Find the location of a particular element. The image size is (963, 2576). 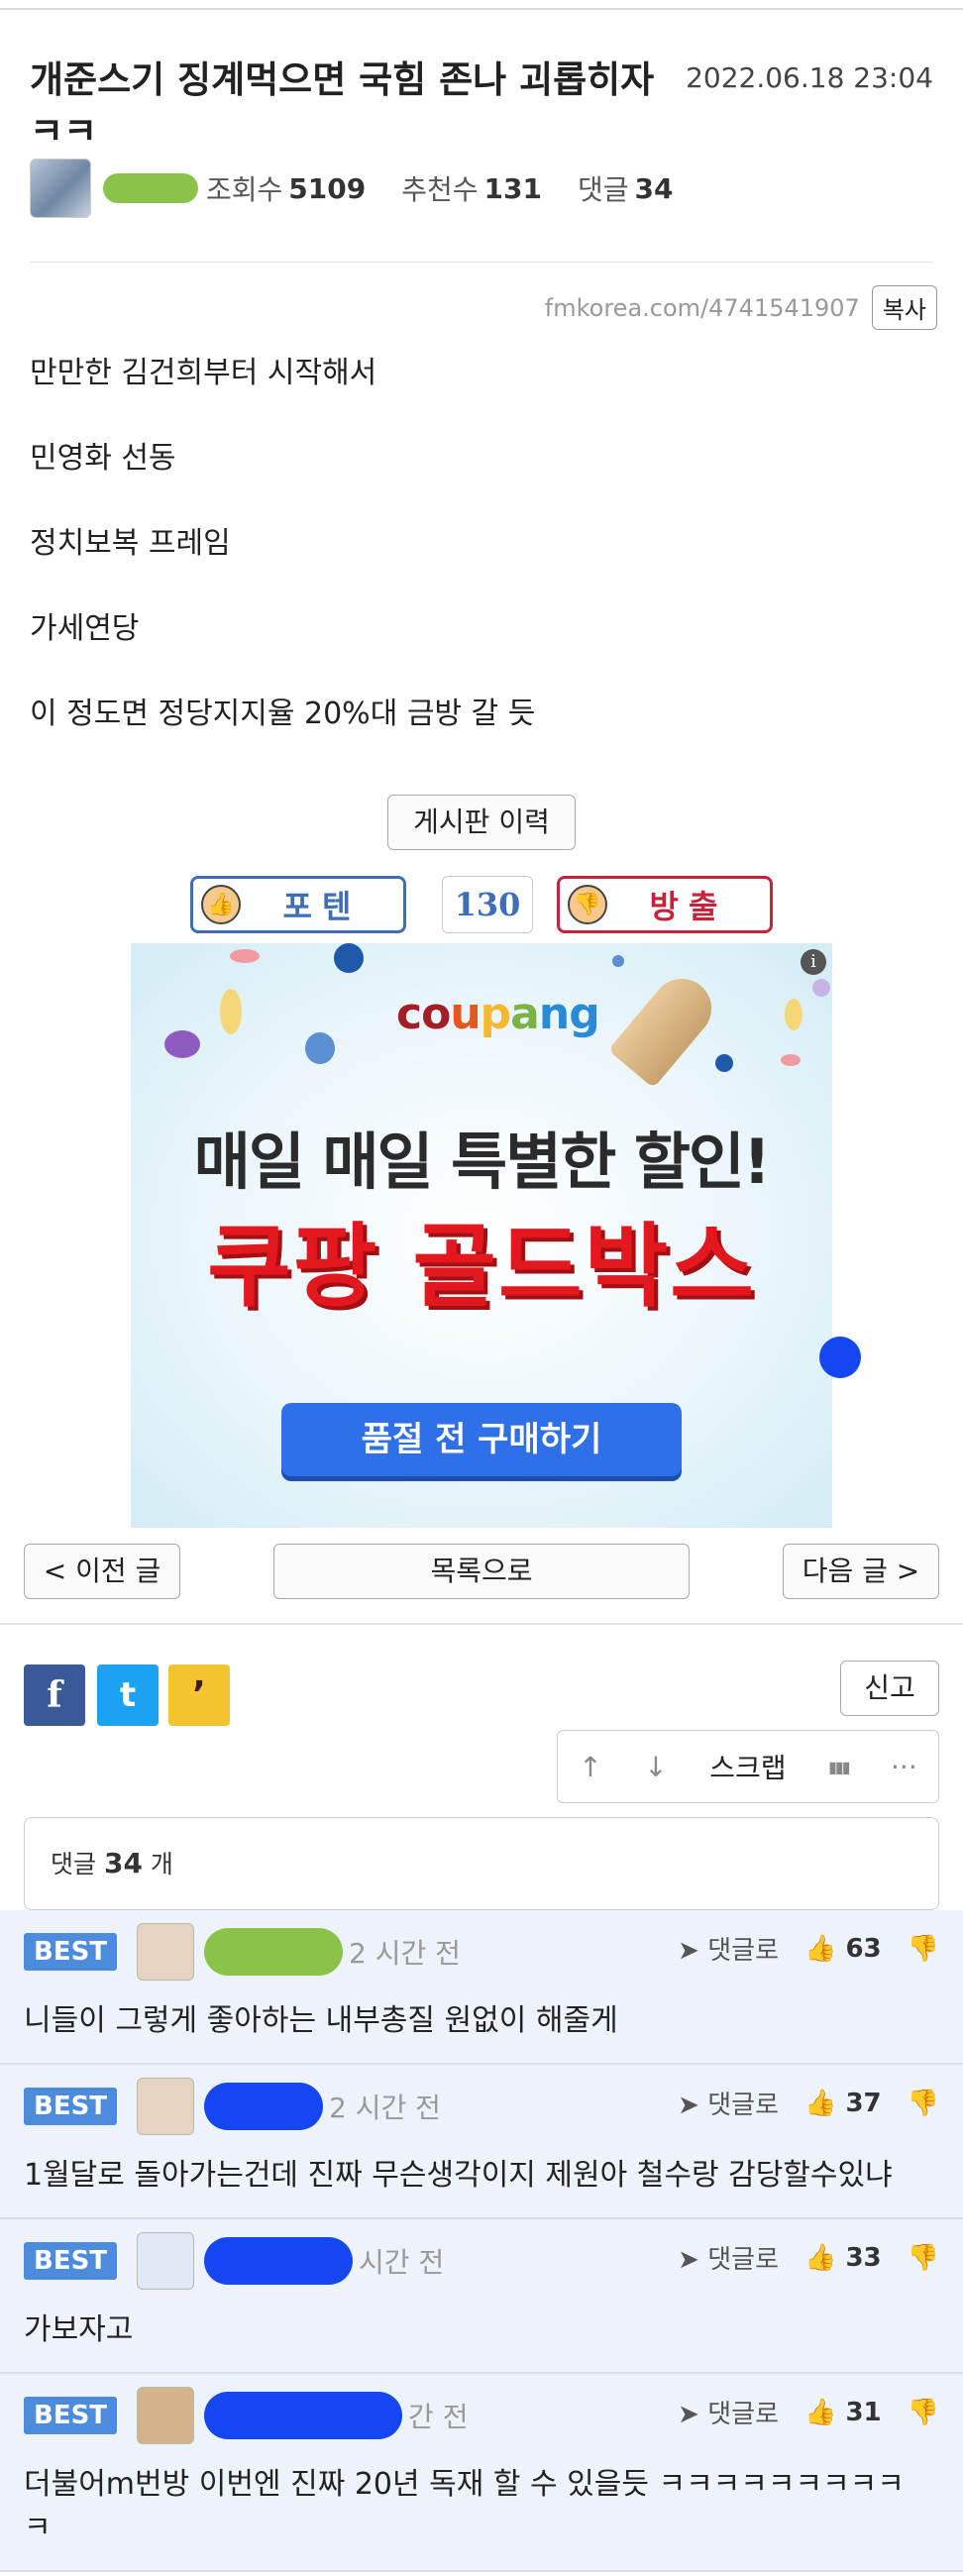

post-toolbar: ↑ ↓ 스크랩 ▮▮▮ ··· is located at coordinates (748, 1766).